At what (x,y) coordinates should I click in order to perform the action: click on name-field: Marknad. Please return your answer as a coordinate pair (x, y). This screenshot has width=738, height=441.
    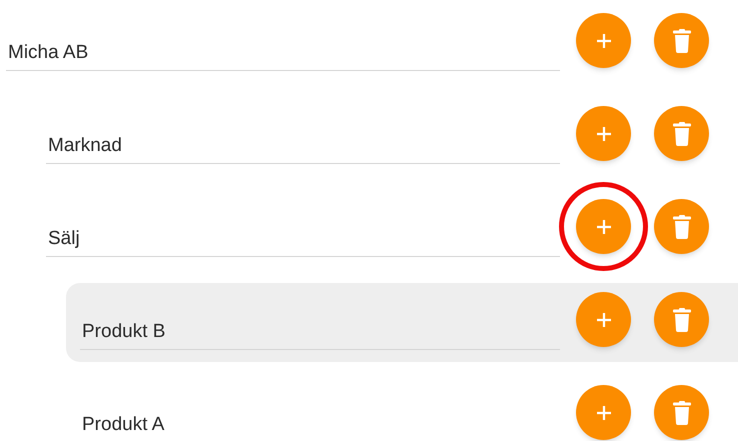
    Looking at the image, I should click on (303, 146).